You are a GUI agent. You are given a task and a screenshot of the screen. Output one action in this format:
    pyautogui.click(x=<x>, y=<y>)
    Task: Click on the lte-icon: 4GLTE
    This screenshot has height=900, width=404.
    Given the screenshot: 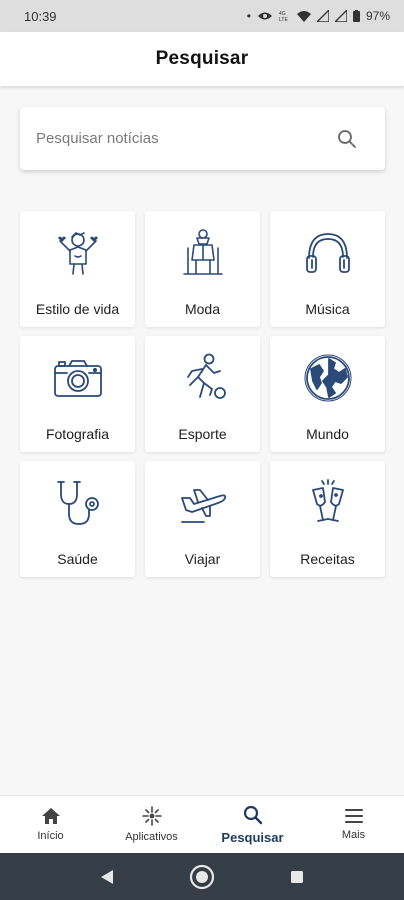 What is the action you would take?
    pyautogui.click(x=283, y=16)
    